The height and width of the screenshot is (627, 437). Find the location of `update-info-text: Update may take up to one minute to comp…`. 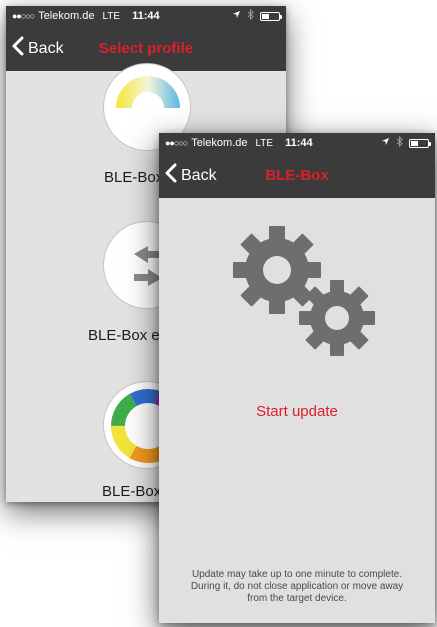

update-info-text: Update may take up to one minute to comp… is located at coordinates (297, 587).